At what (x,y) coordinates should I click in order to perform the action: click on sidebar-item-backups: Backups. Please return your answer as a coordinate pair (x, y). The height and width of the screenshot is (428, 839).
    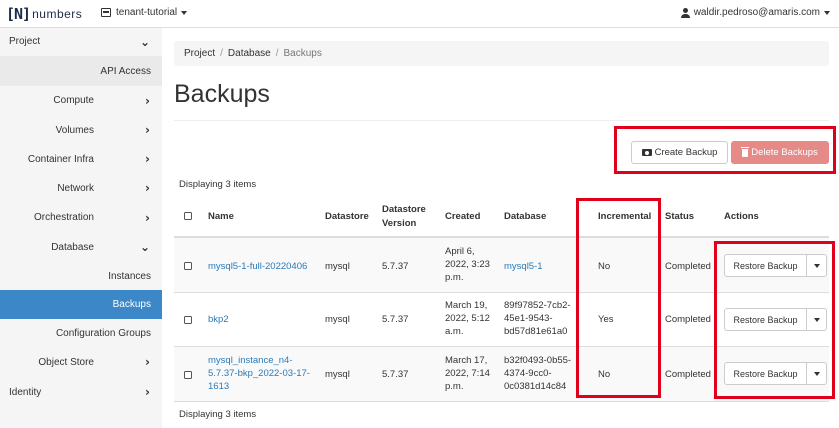
    Looking at the image, I should click on (81, 304).